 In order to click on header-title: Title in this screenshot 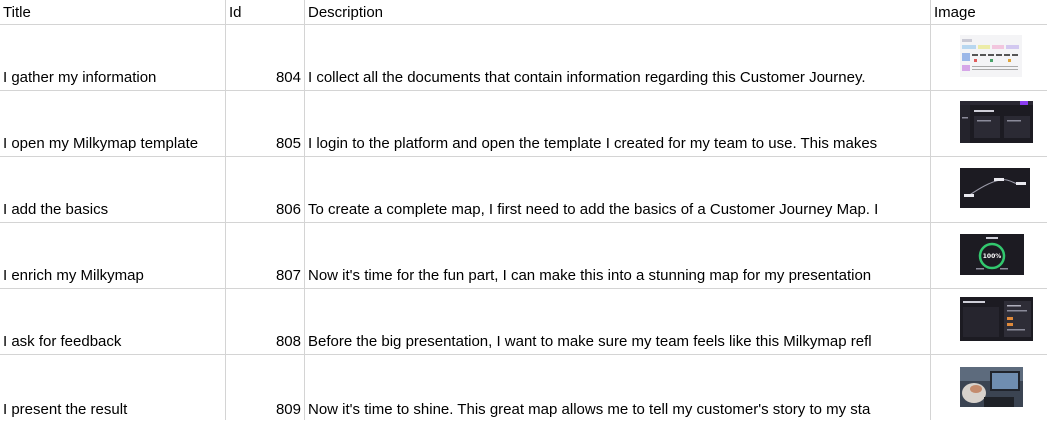, I will do `click(112, 12)`.